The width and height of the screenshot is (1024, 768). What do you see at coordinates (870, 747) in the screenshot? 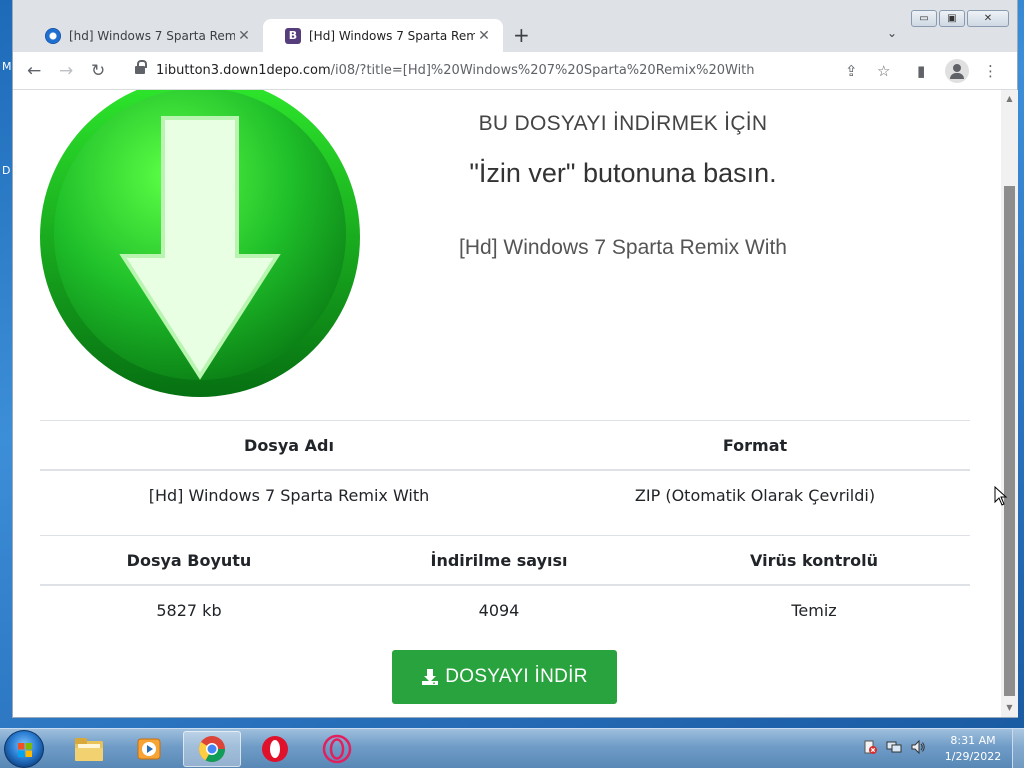
I see `action-center-icon` at bounding box center [870, 747].